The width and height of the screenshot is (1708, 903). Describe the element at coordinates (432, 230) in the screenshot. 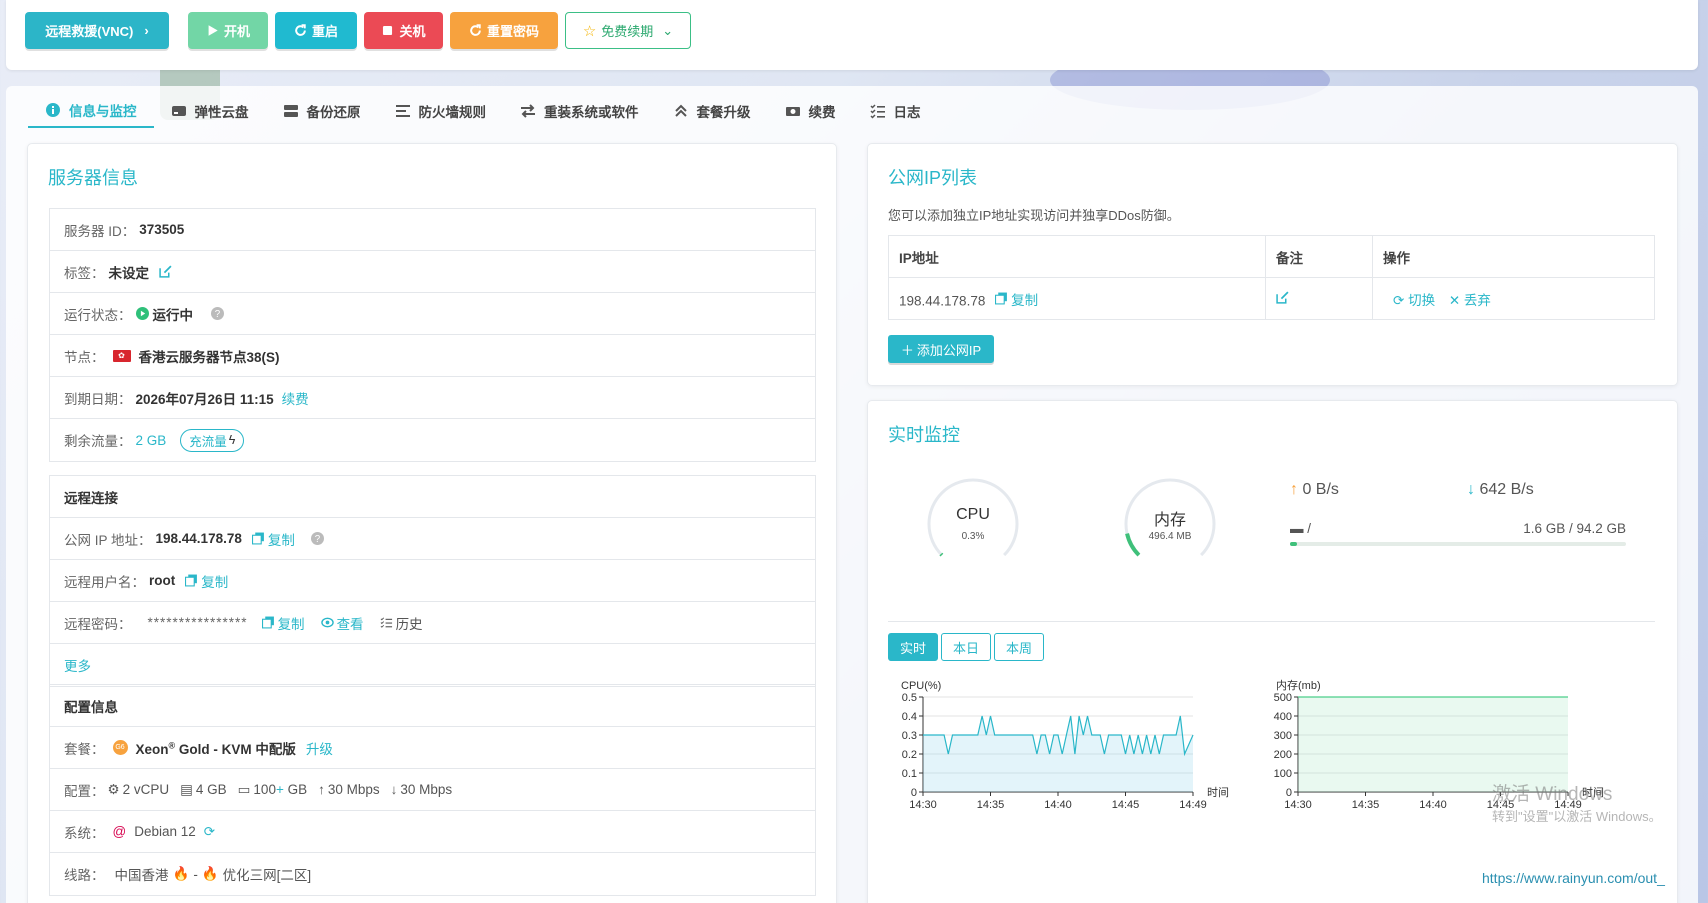

I see `server-id-row: 服务器 ID： 373505` at that location.